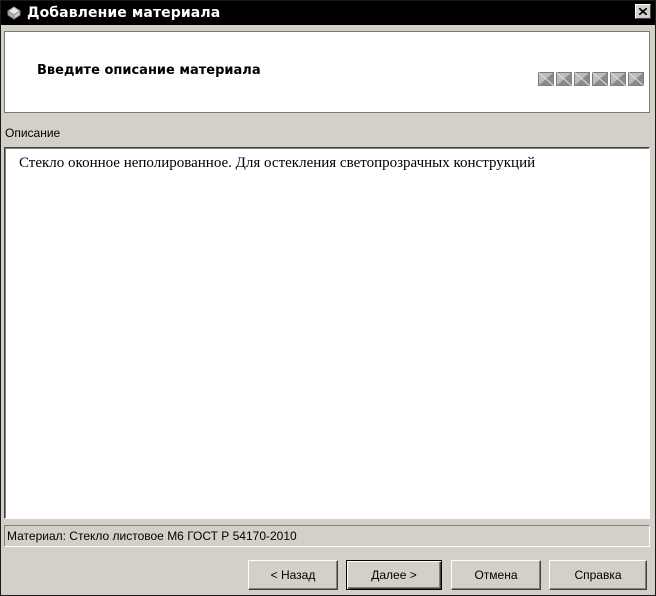 This screenshot has width=656, height=596. What do you see at coordinates (124, 13) in the screenshot?
I see `window-title: Добавление материала` at bounding box center [124, 13].